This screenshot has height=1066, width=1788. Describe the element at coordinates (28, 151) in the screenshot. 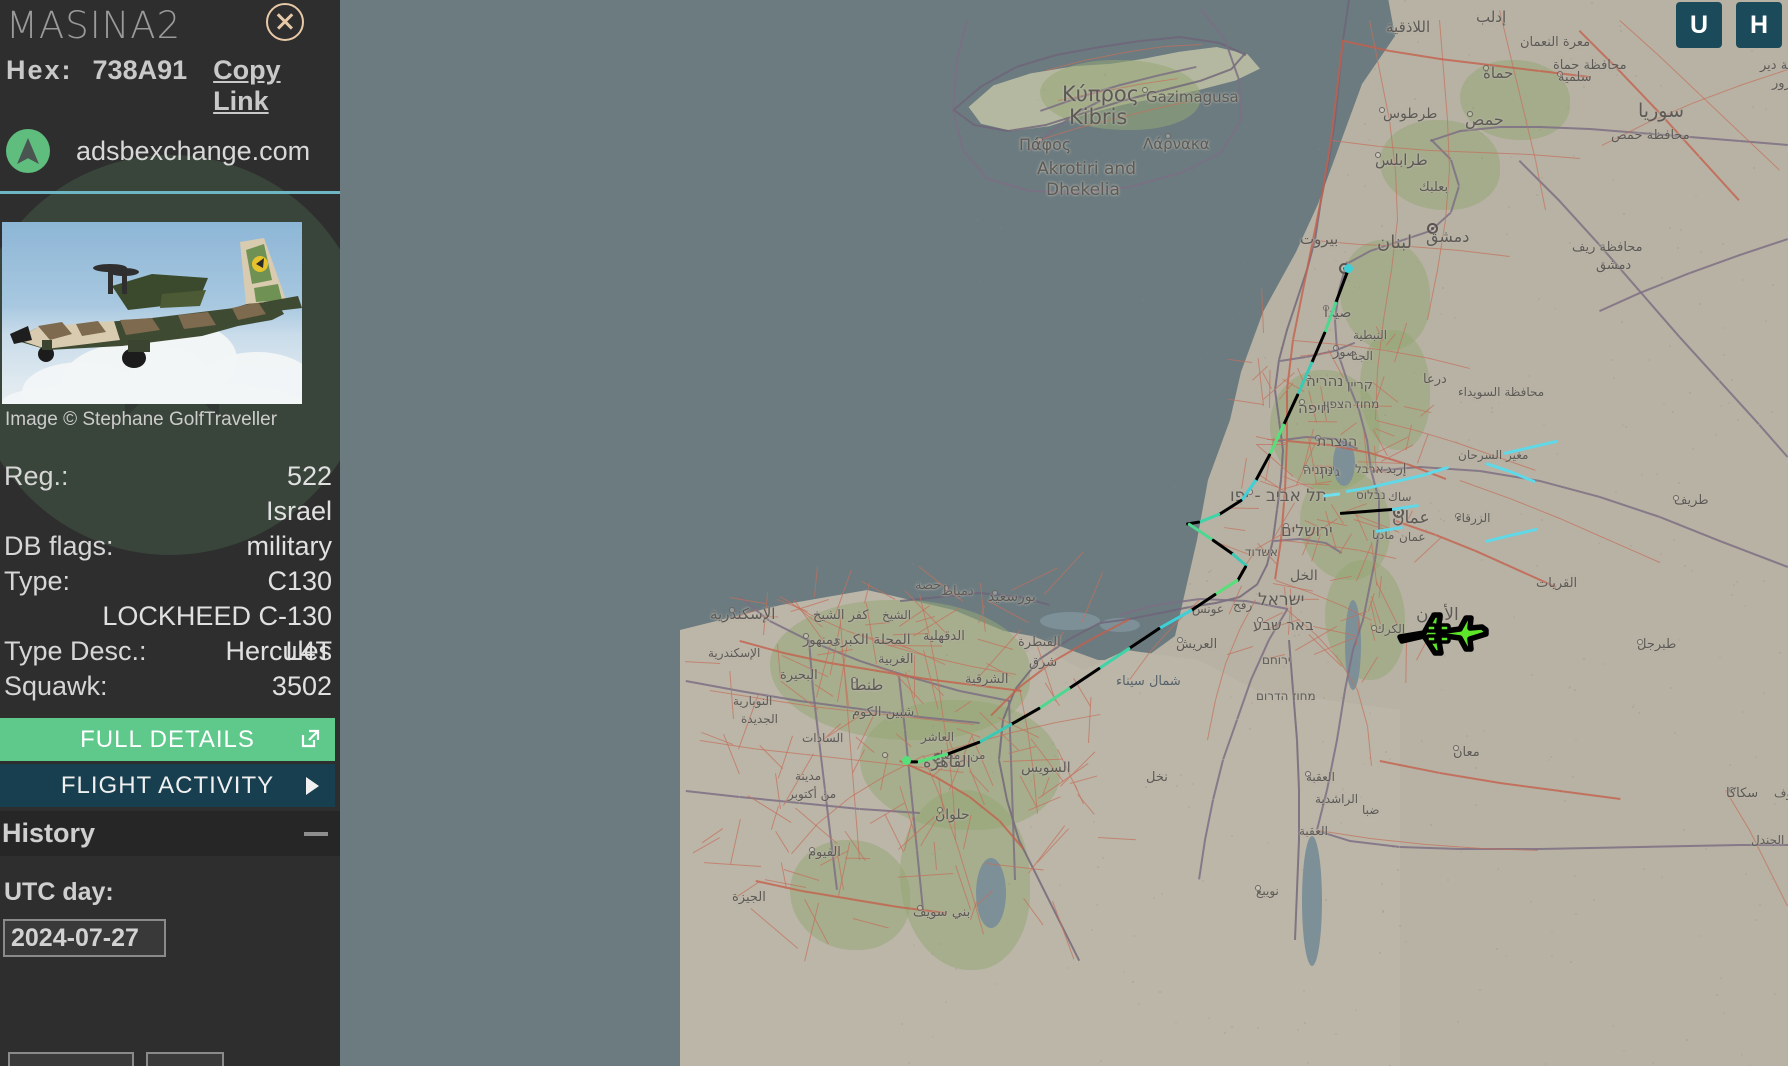

I see `adsbexchange-logo-icon` at that location.